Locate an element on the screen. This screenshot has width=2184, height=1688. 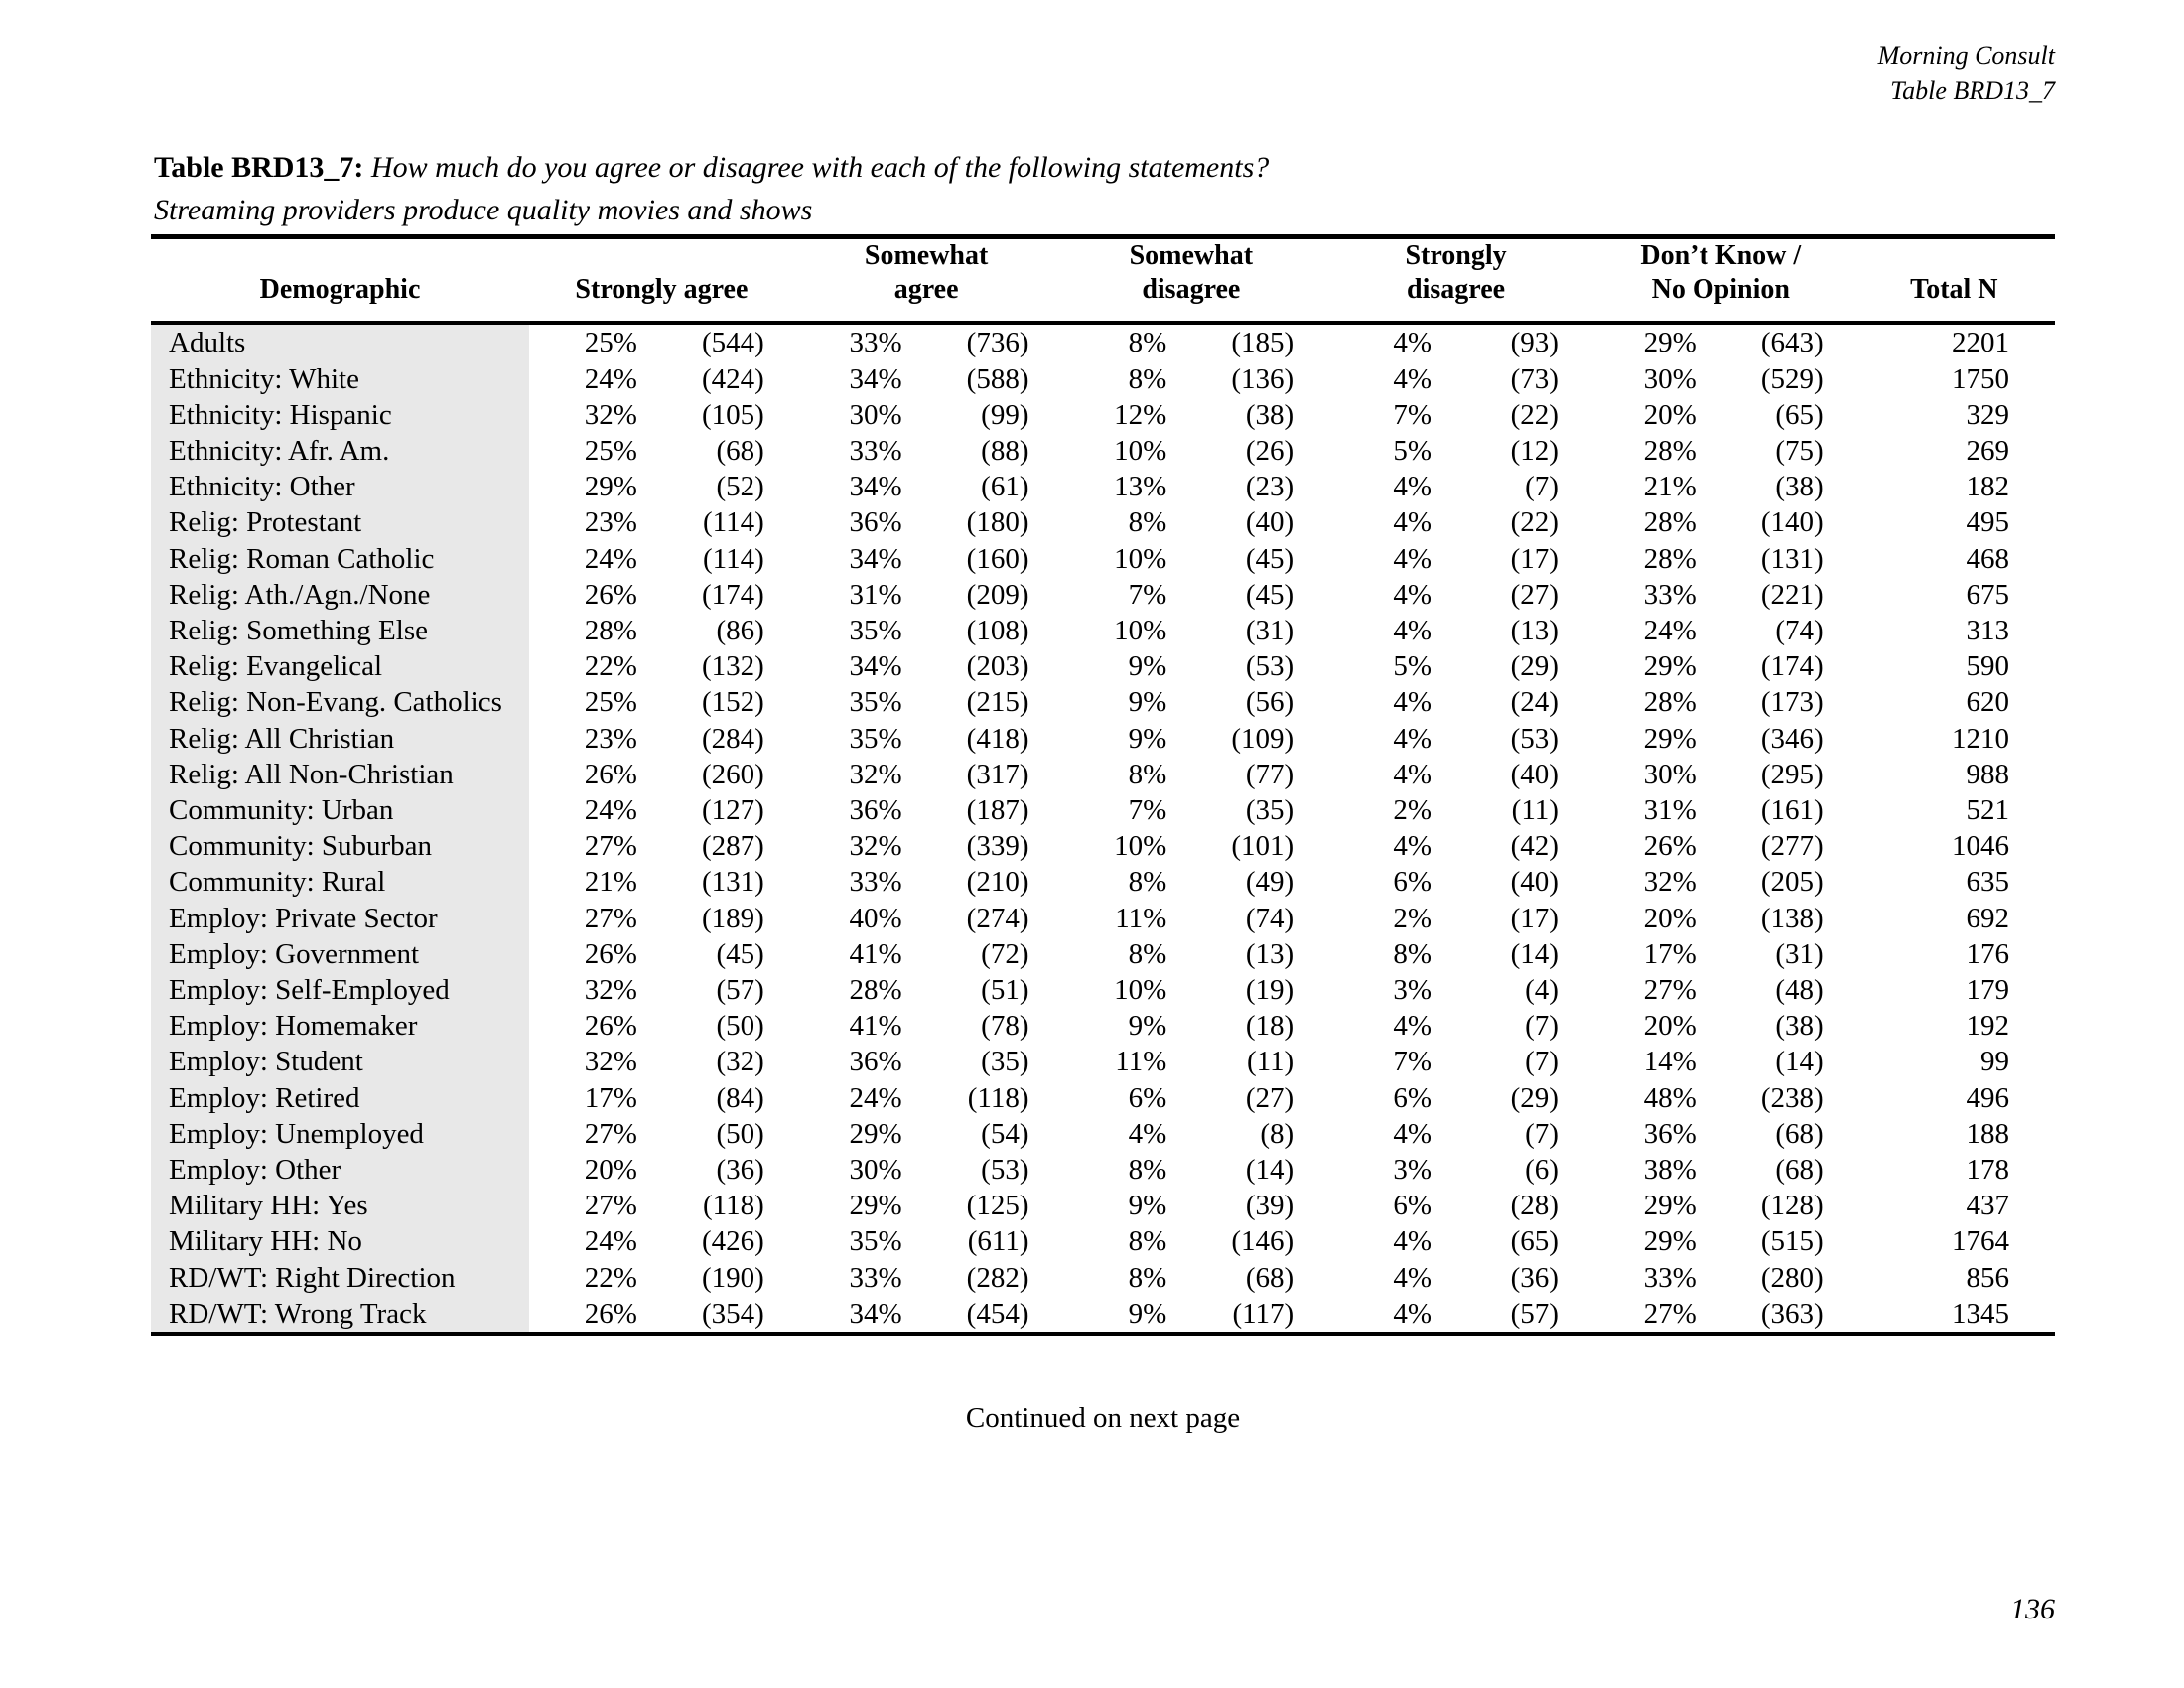
cell-row-label: Ethnicity: White is located at coordinates (340, 378).